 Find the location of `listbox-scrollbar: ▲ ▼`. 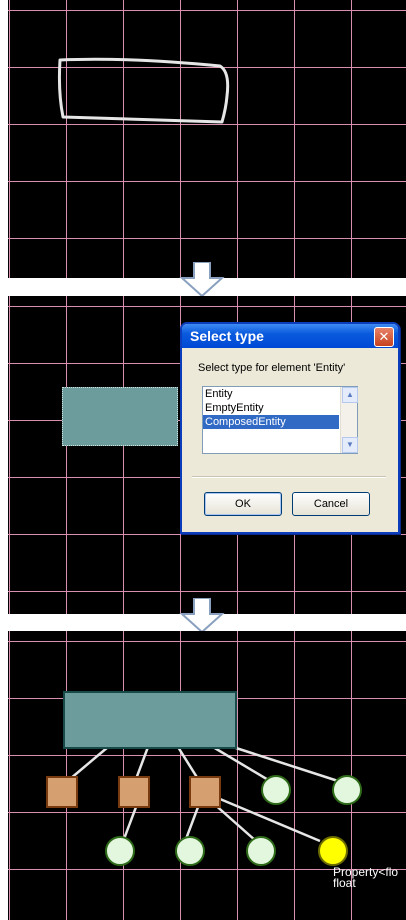

listbox-scrollbar: ▲ ▼ is located at coordinates (349, 420).